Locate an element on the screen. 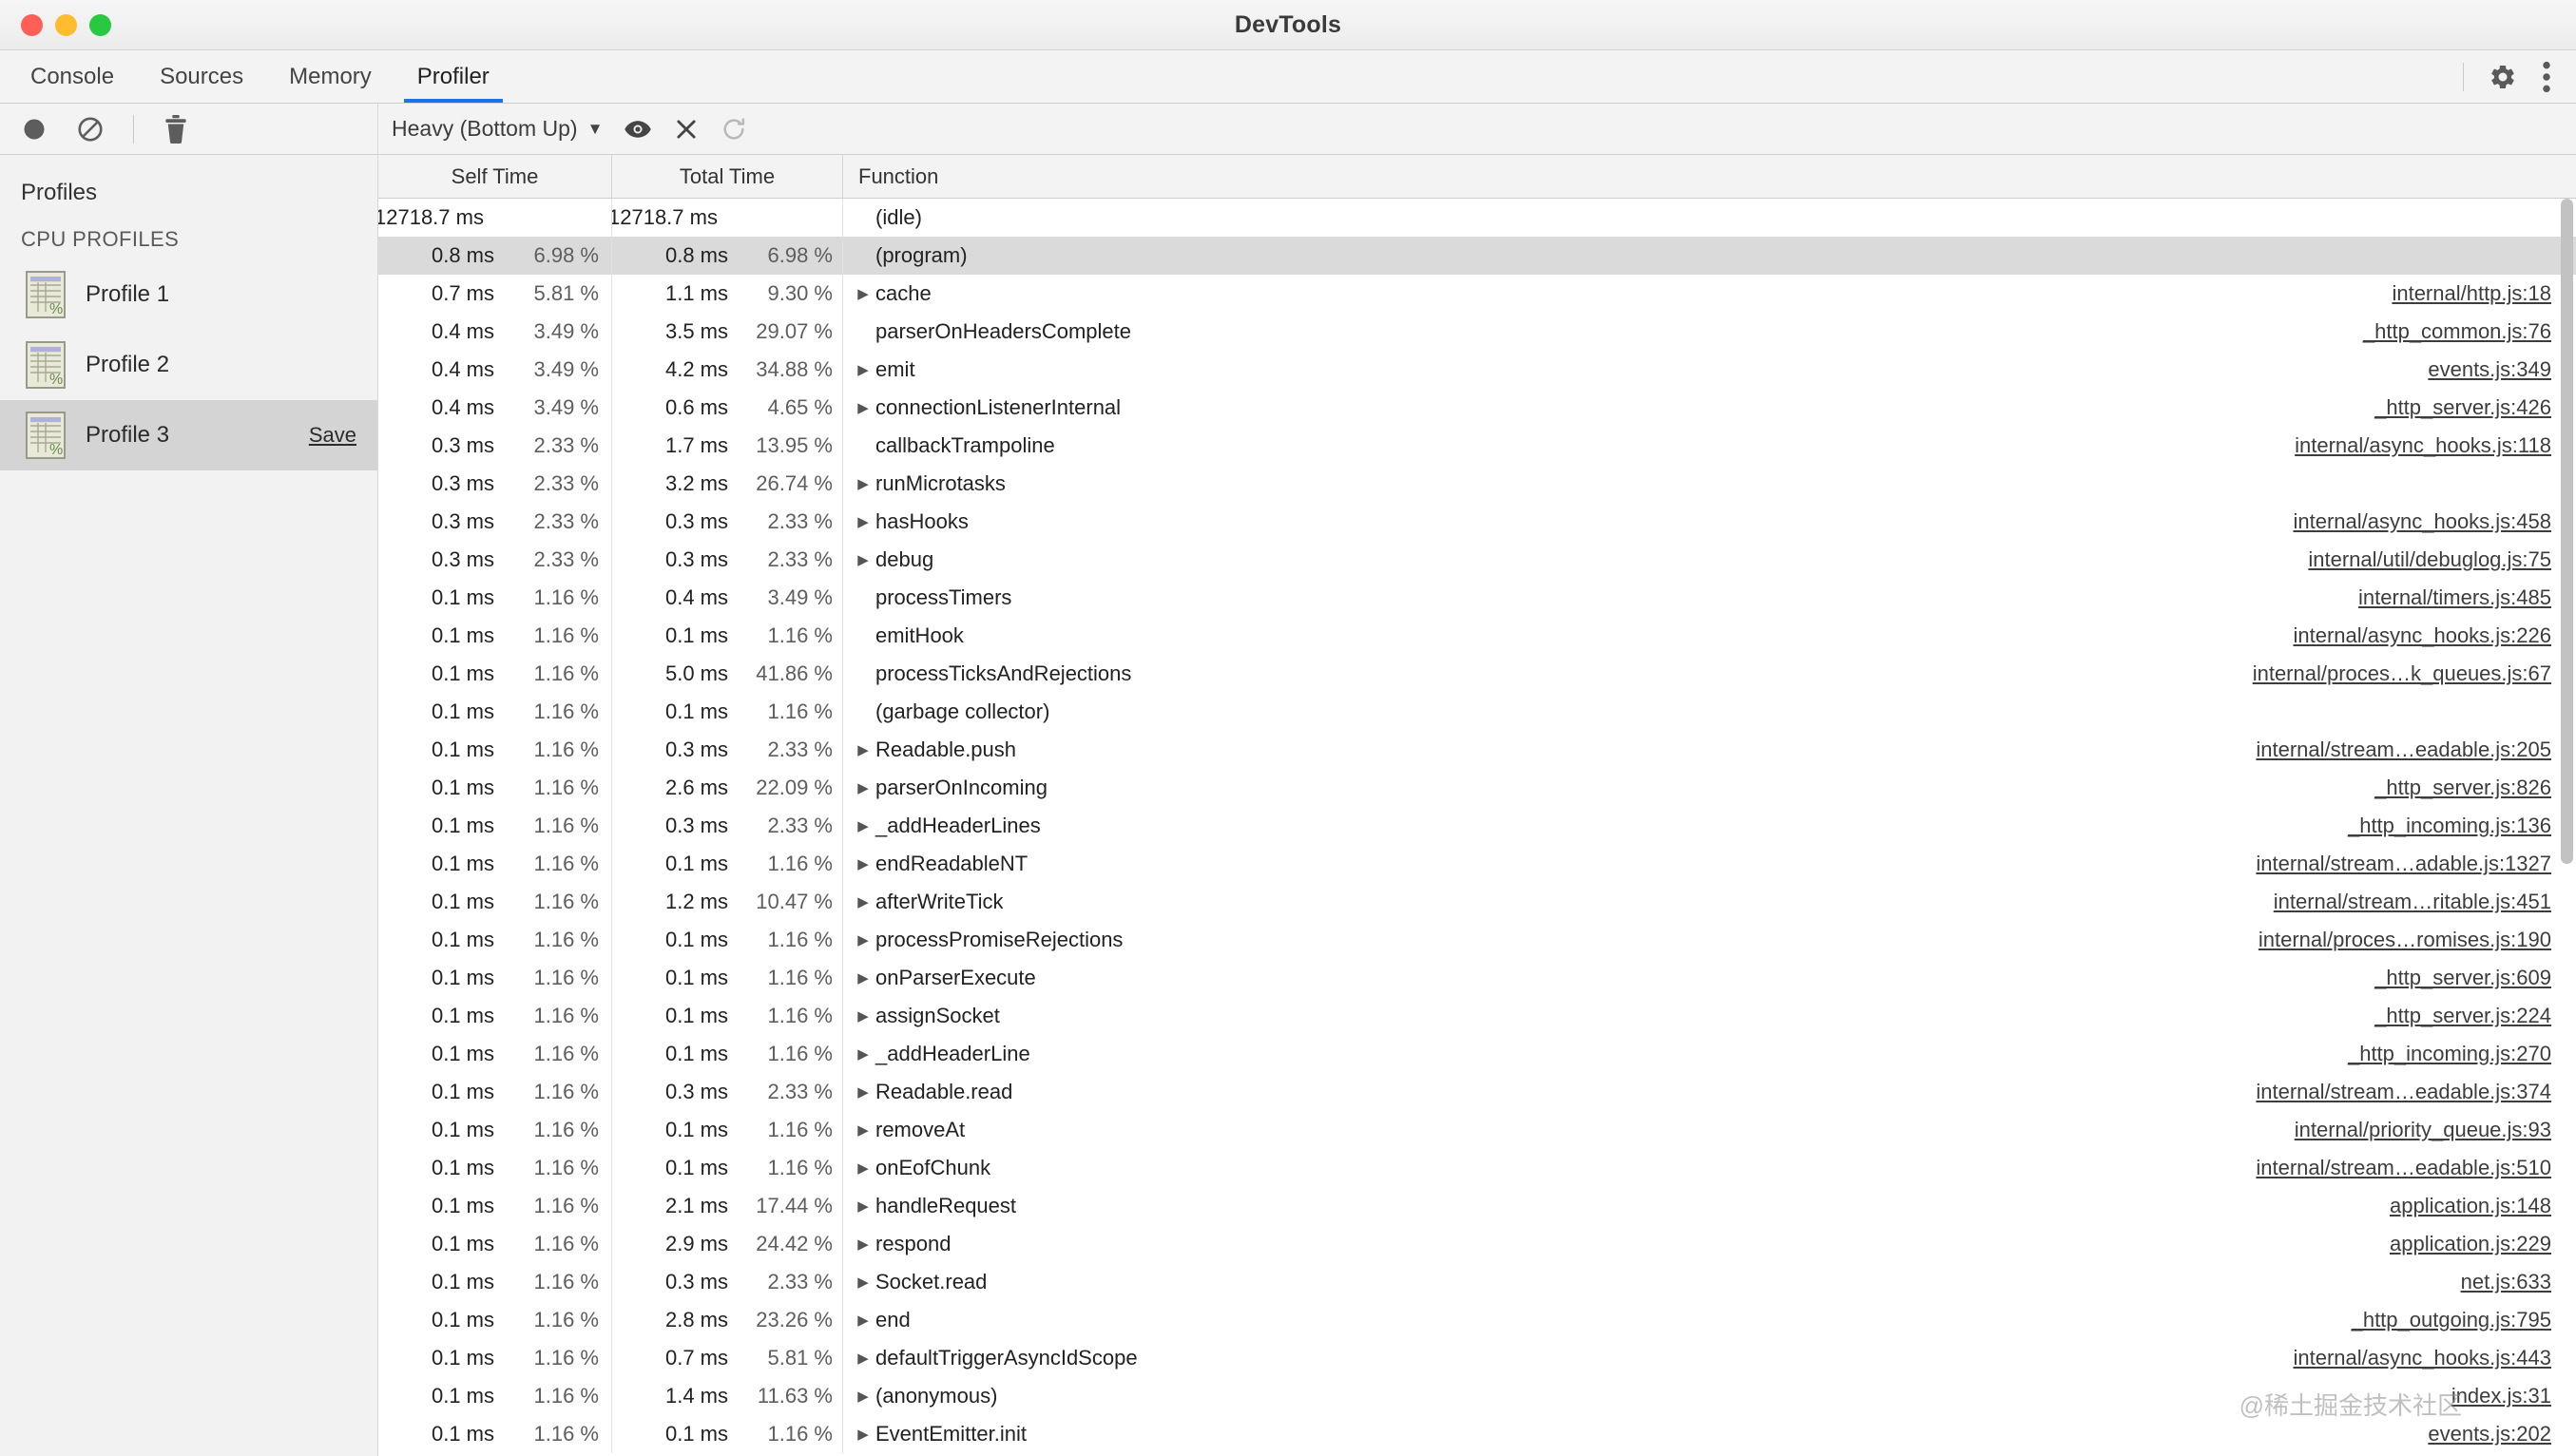 The height and width of the screenshot is (1456, 2576). tab-memory: Memory is located at coordinates (330, 76).